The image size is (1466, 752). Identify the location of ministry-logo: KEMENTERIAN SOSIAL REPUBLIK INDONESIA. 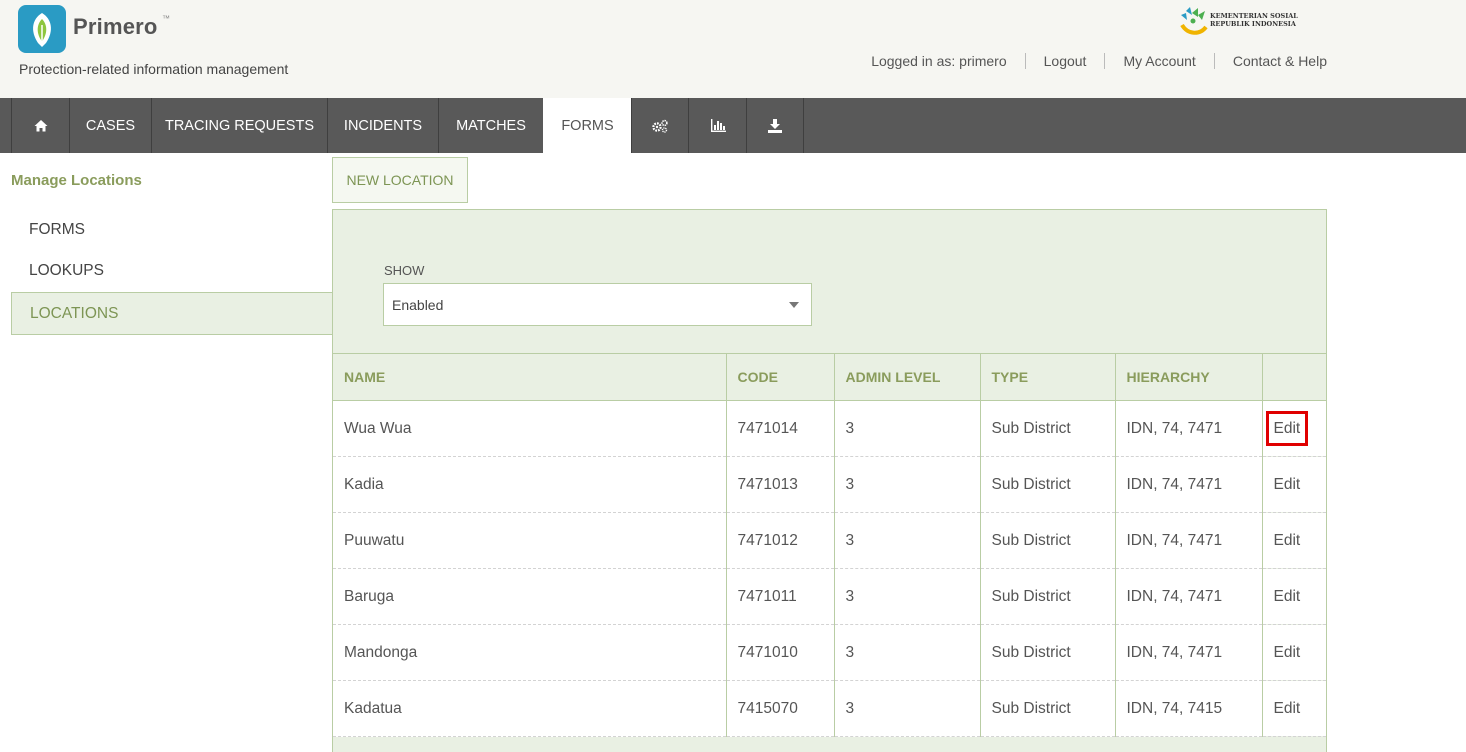
(1248, 22).